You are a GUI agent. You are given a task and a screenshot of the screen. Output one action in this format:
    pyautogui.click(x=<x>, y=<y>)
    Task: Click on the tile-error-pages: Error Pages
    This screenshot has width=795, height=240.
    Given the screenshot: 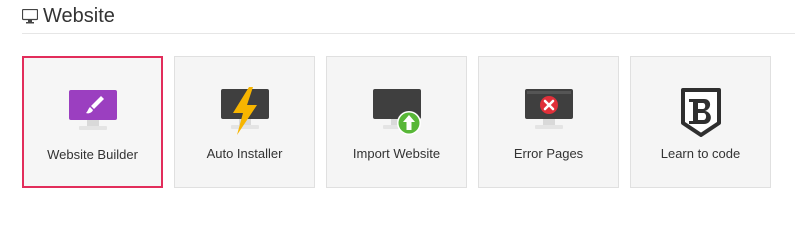 What is the action you would take?
    pyautogui.click(x=548, y=122)
    